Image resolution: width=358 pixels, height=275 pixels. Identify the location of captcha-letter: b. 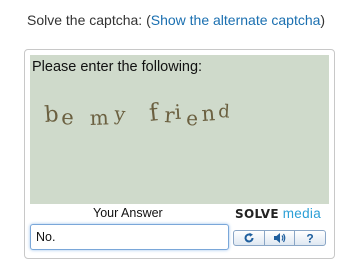
(52, 115).